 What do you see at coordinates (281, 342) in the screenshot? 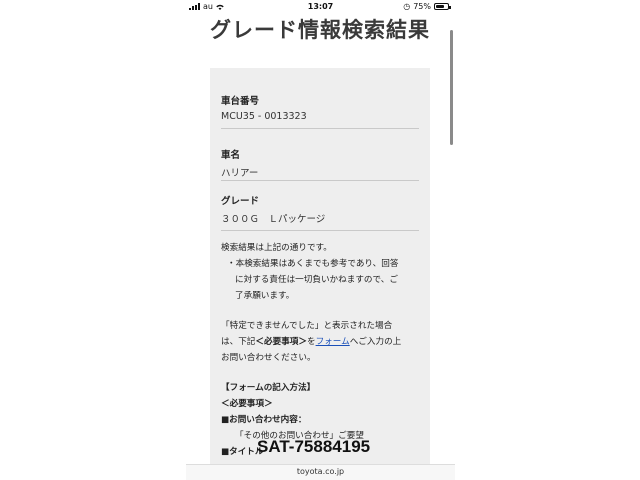
I see `notes-required-ref: ＜必要事項＞` at bounding box center [281, 342].